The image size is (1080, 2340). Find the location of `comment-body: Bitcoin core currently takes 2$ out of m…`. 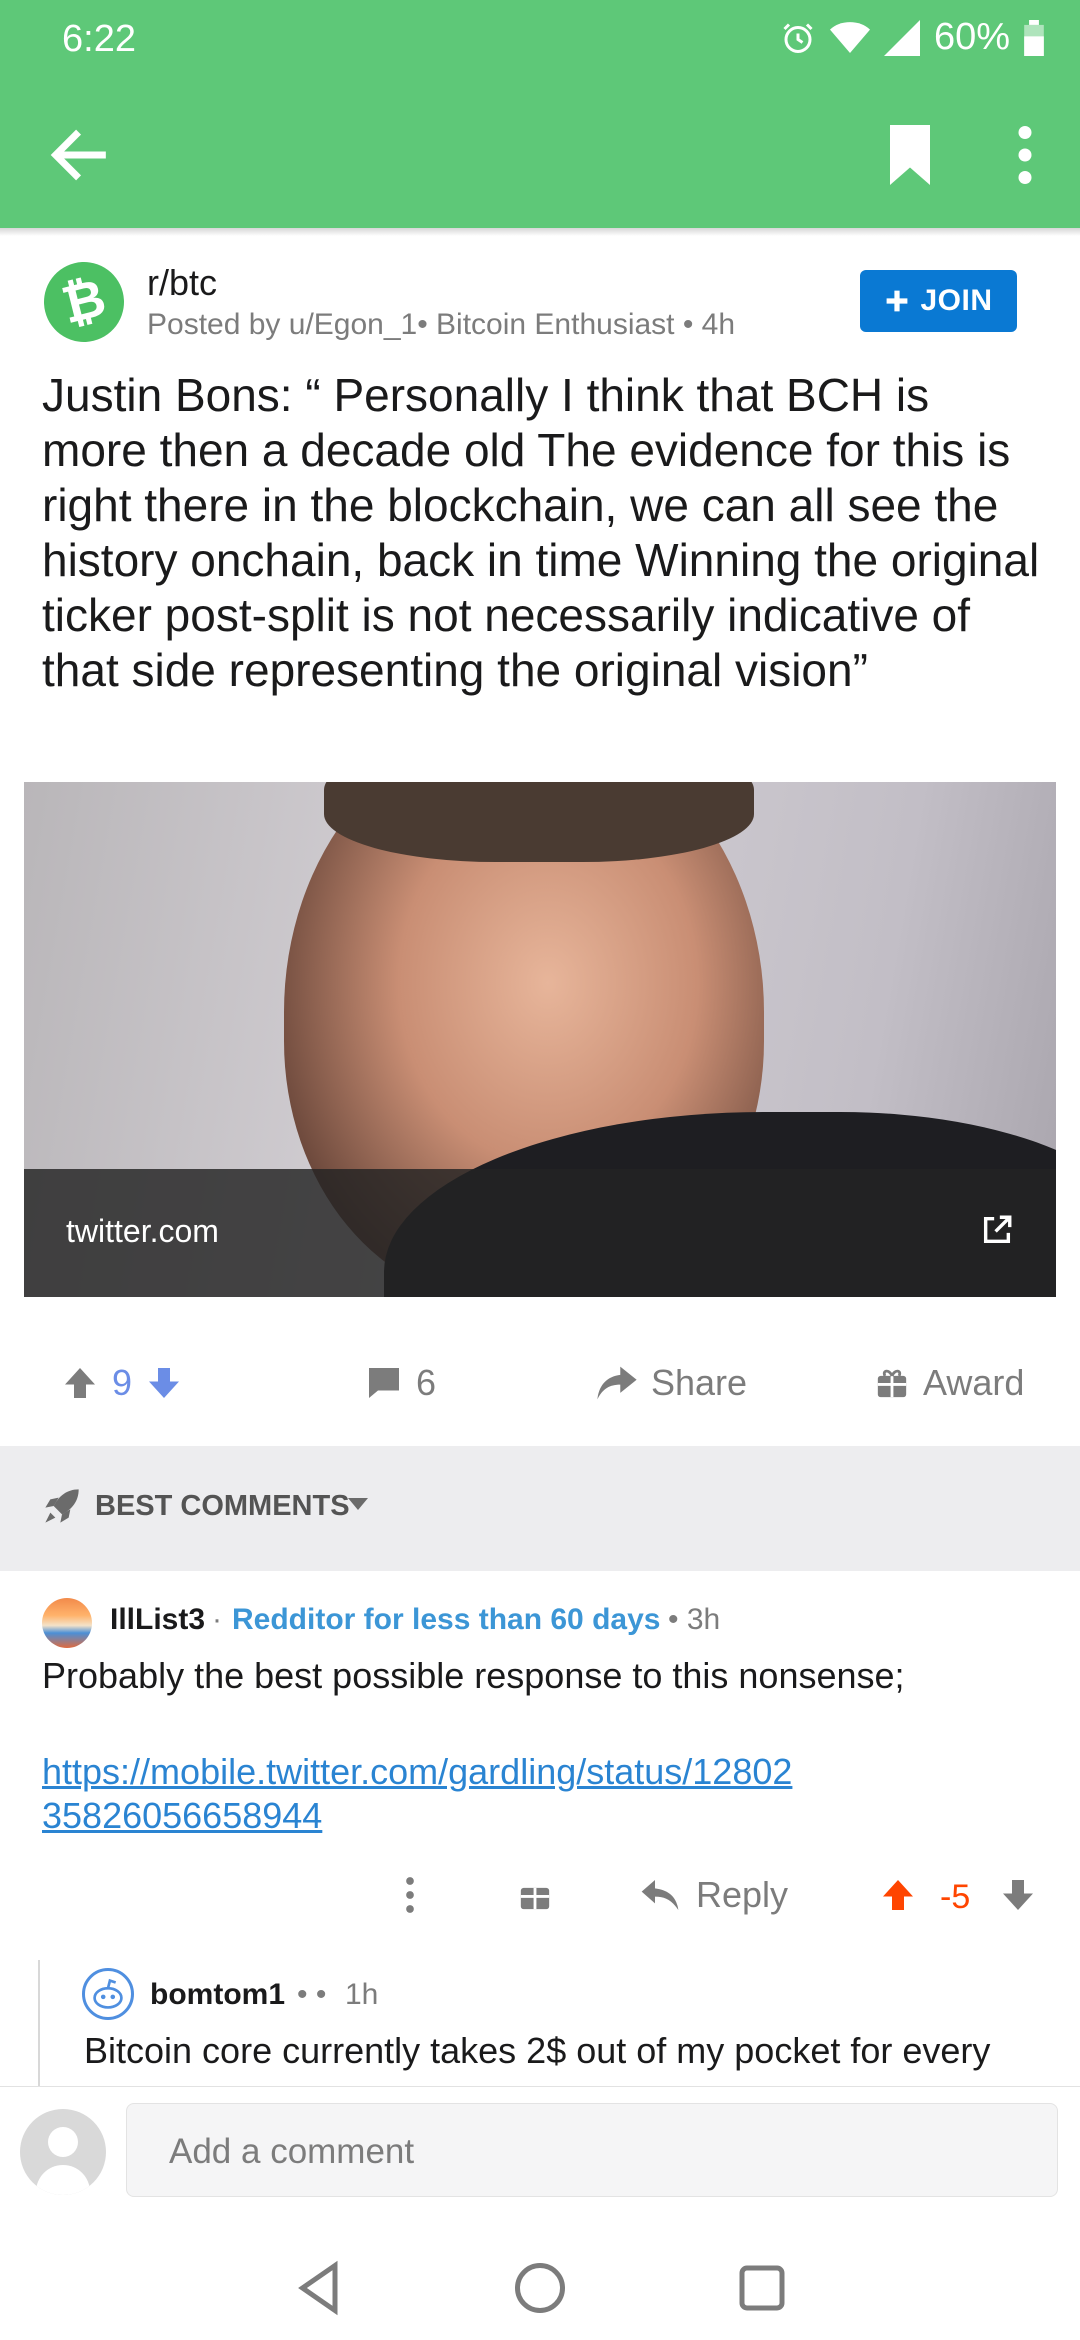

comment-body: Bitcoin core currently takes 2$ out of m… is located at coordinates (537, 2050).